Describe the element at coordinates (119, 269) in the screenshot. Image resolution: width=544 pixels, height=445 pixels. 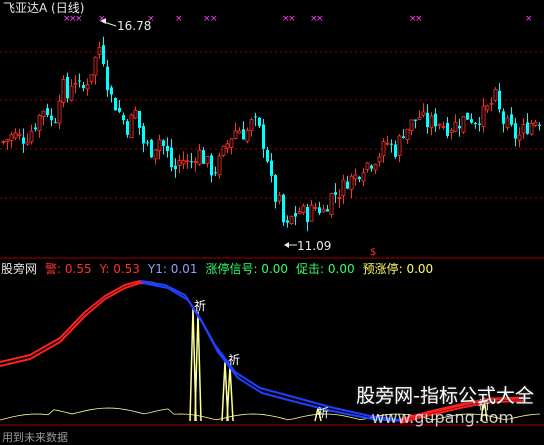
I see `indicator-item: Y: 0.53` at that location.